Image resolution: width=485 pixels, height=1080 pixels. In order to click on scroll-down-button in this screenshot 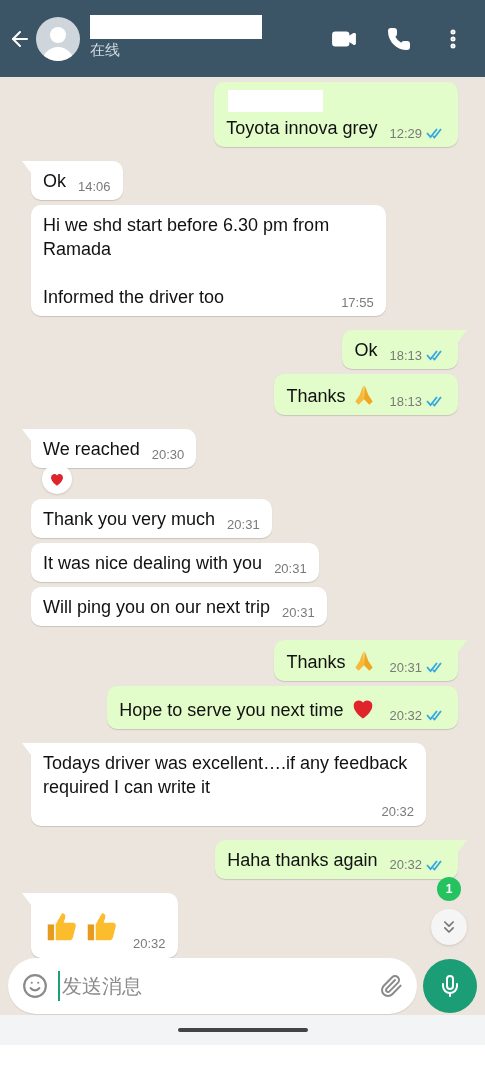, I will do `click(449, 927)`.